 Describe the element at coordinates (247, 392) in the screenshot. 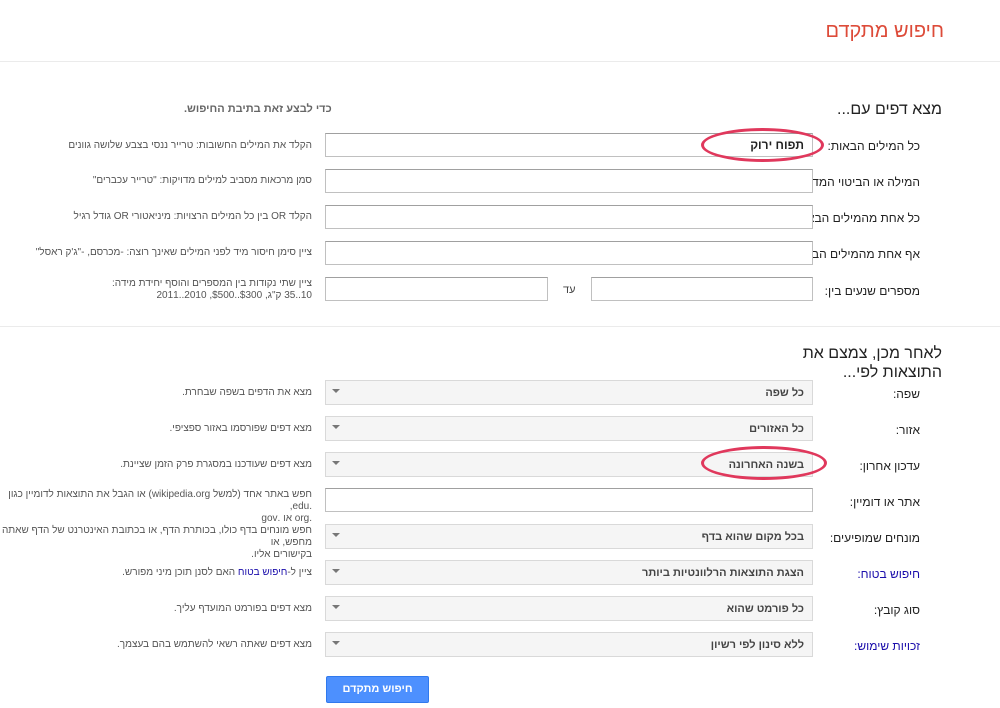

I see `language-hint: מצא את הדפים בשפה שבחרת.` at that location.